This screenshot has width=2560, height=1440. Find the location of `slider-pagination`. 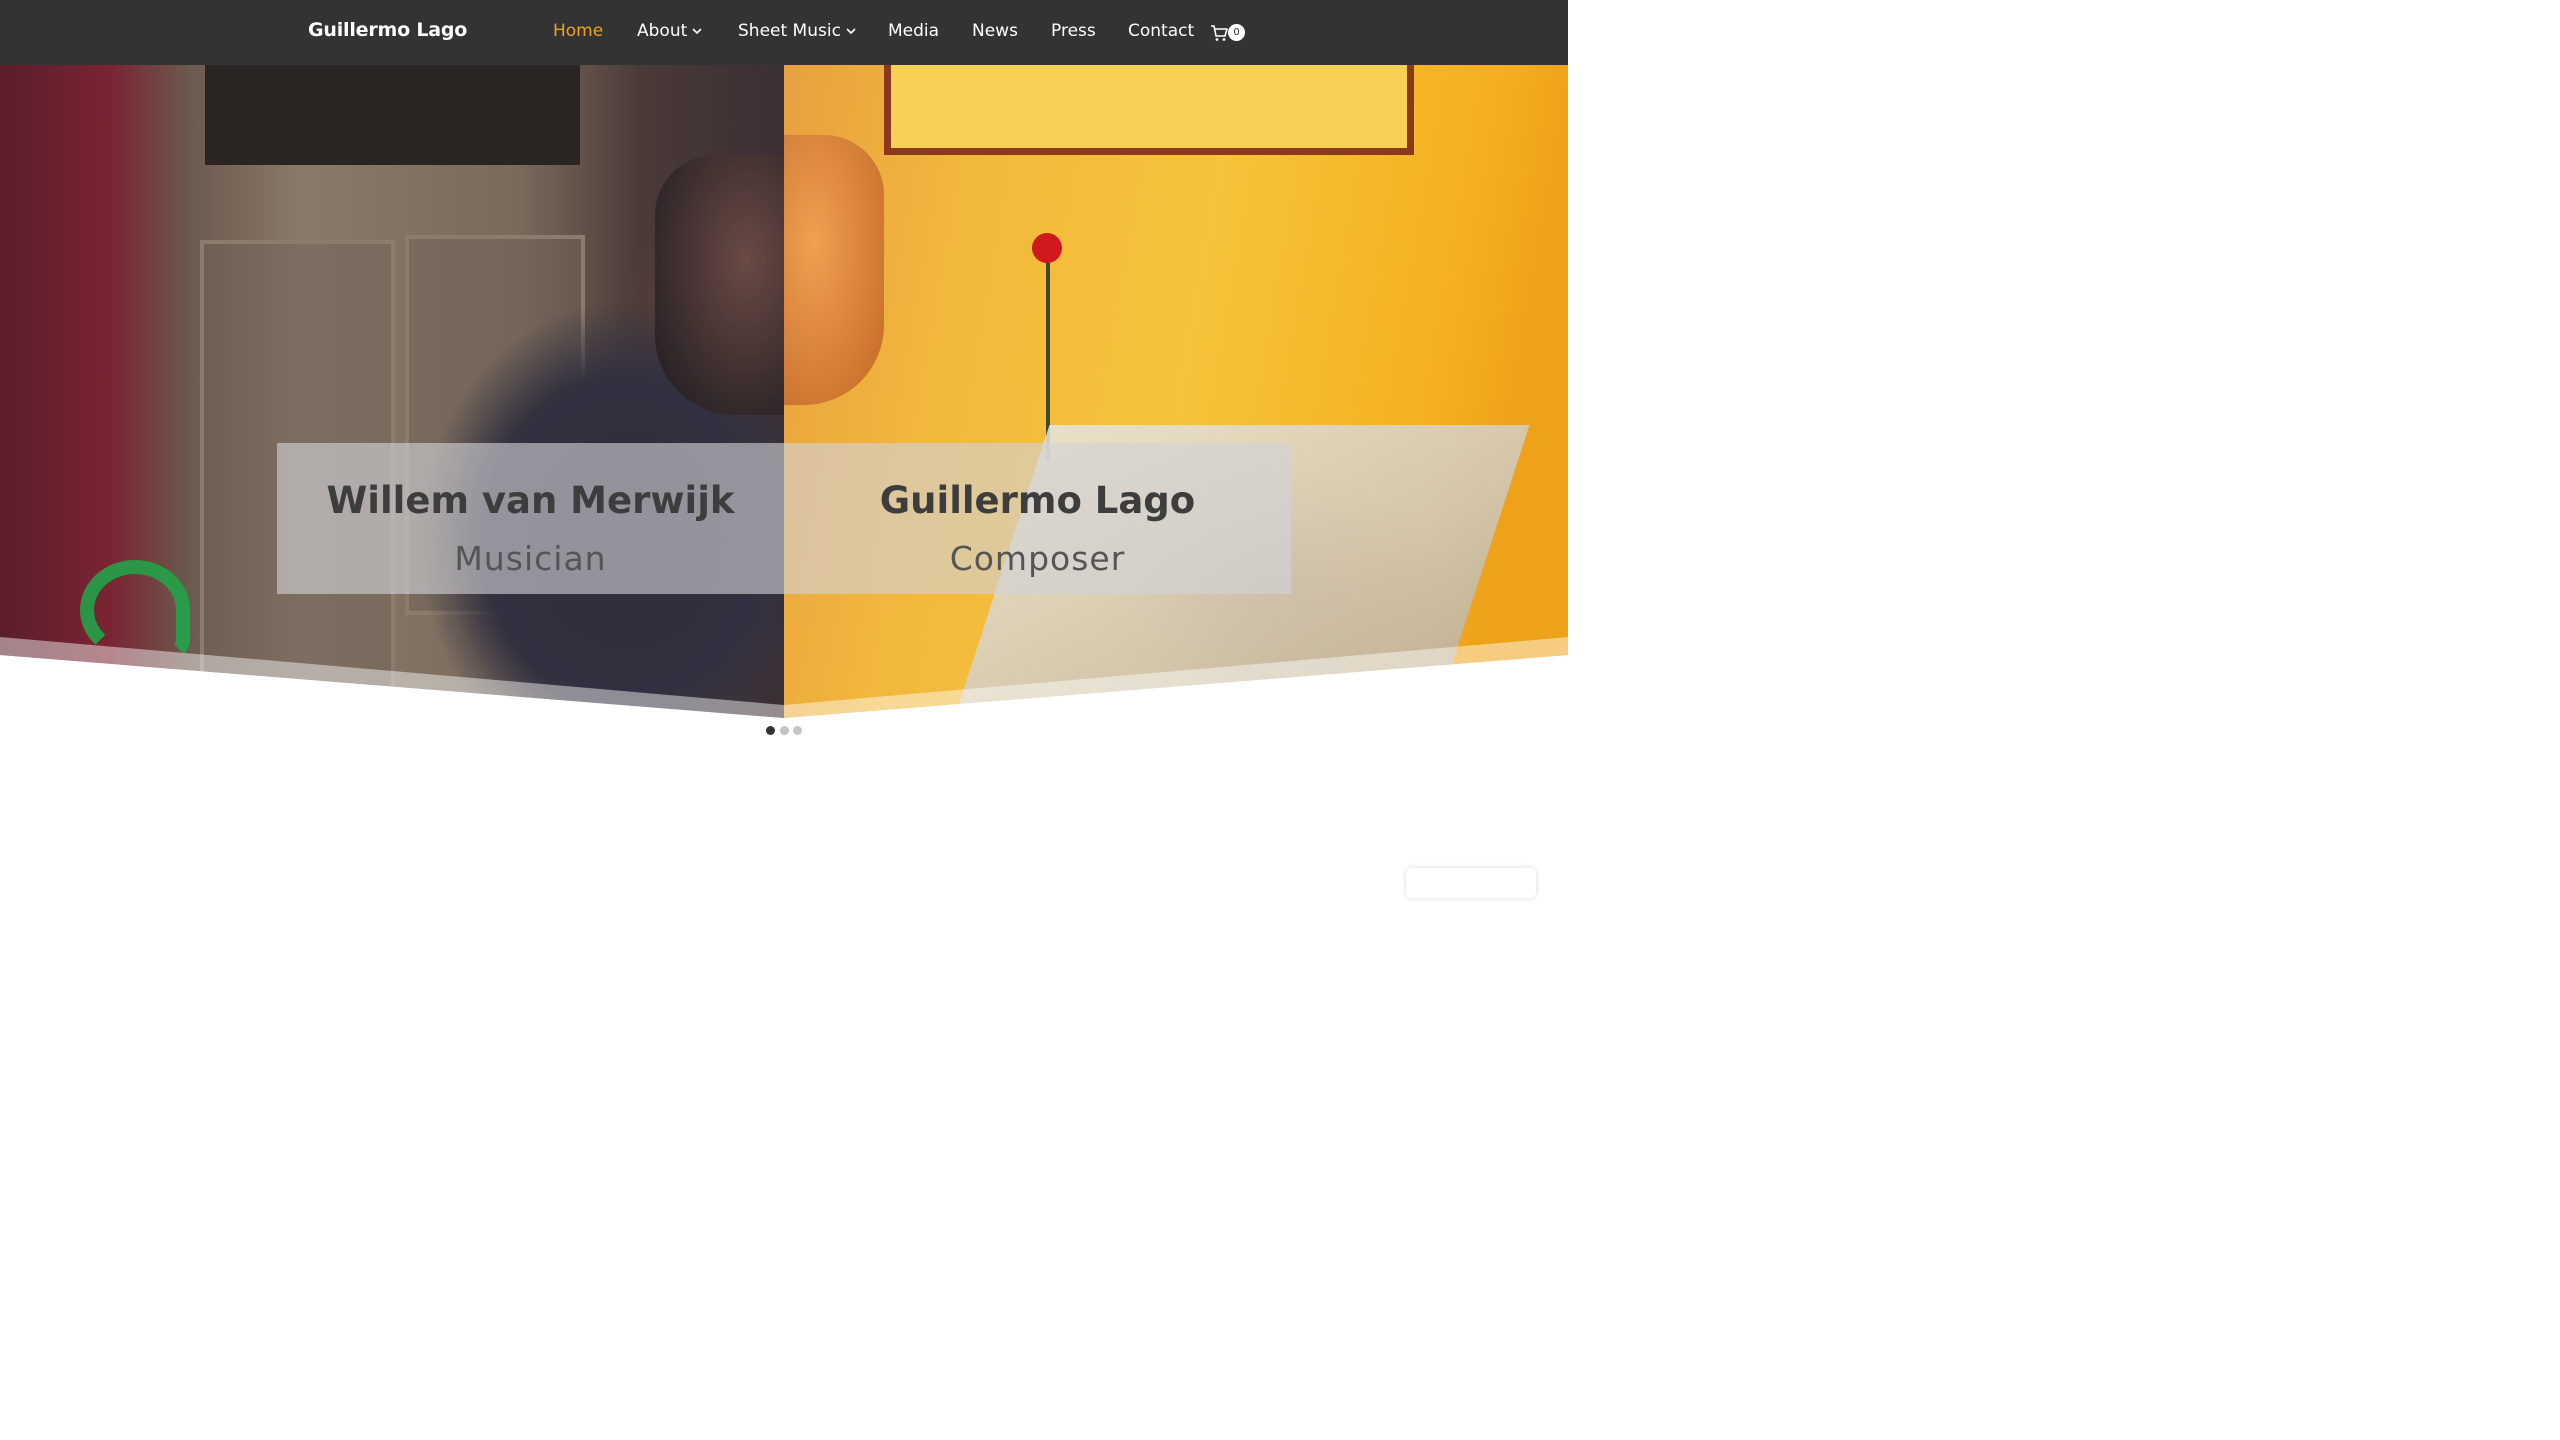

slider-pagination is located at coordinates (786, 731).